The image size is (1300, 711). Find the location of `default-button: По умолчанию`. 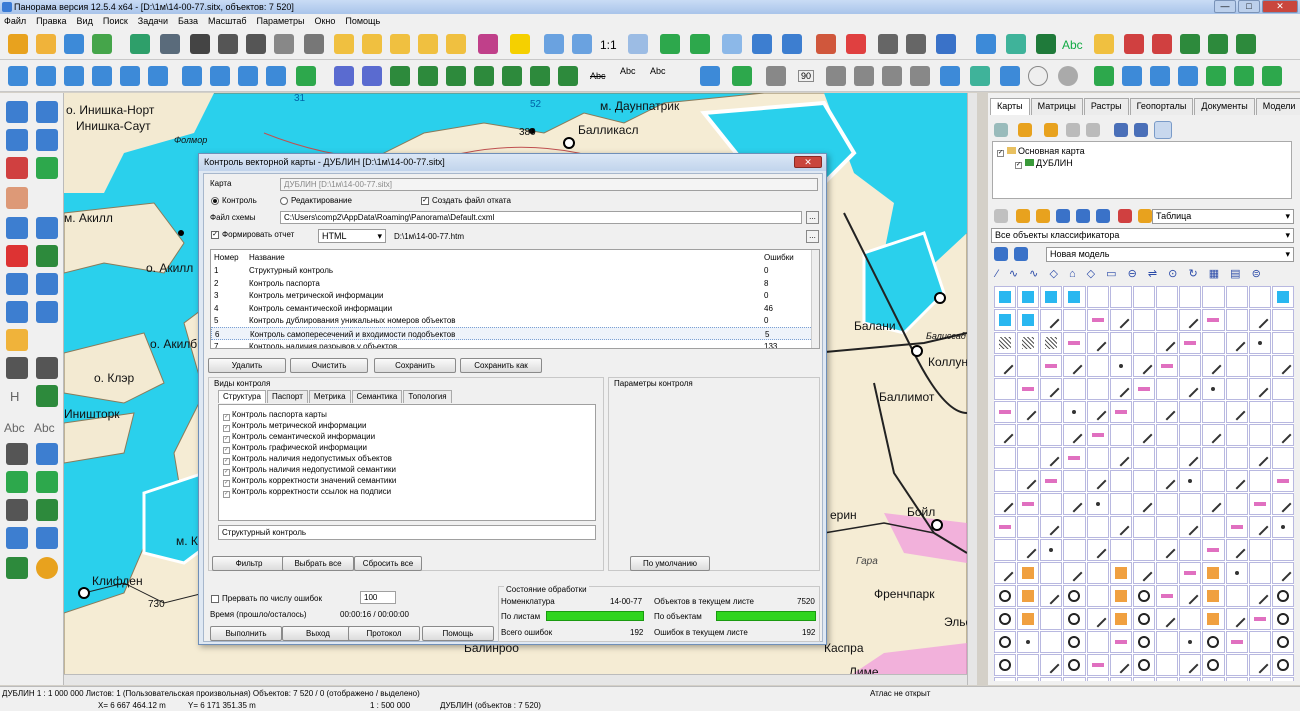

default-button: По умолчанию is located at coordinates (670, 563).